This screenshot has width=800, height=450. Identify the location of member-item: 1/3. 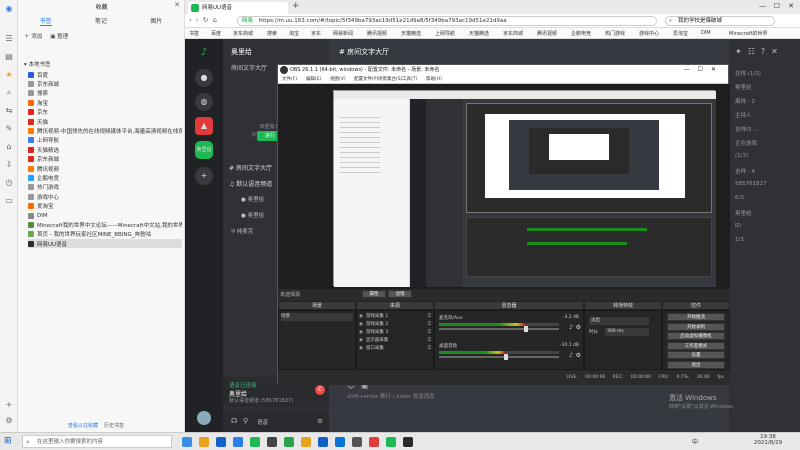
(739, 240).